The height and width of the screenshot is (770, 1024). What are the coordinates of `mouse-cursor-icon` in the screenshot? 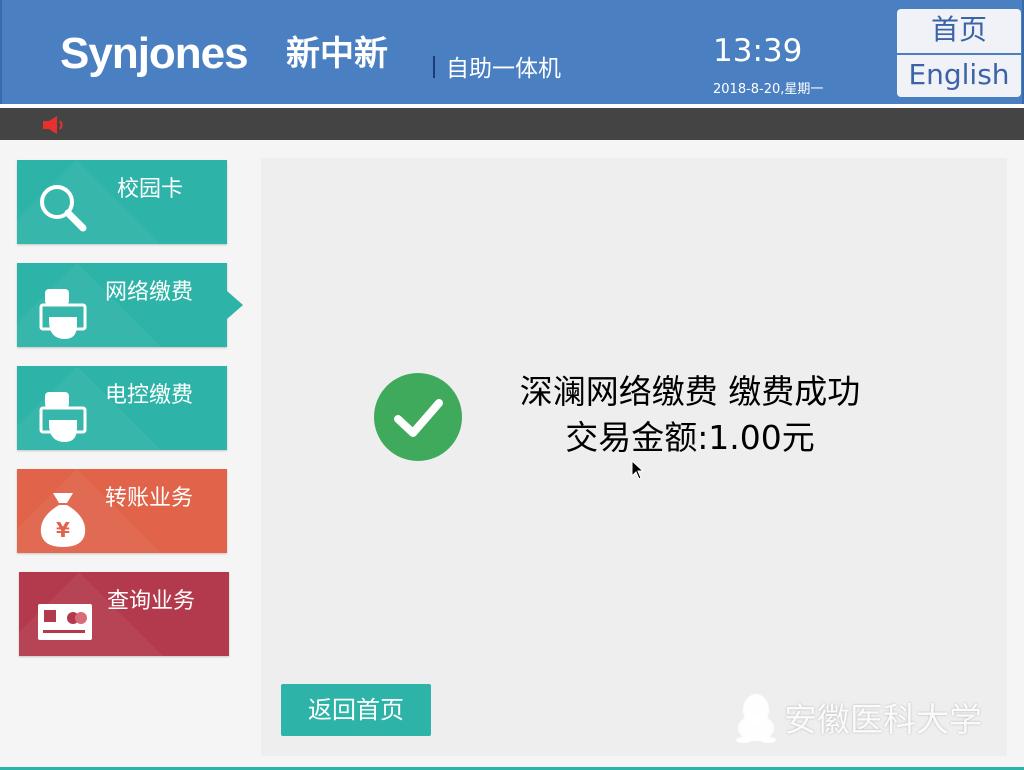 It's located at (637, 470).